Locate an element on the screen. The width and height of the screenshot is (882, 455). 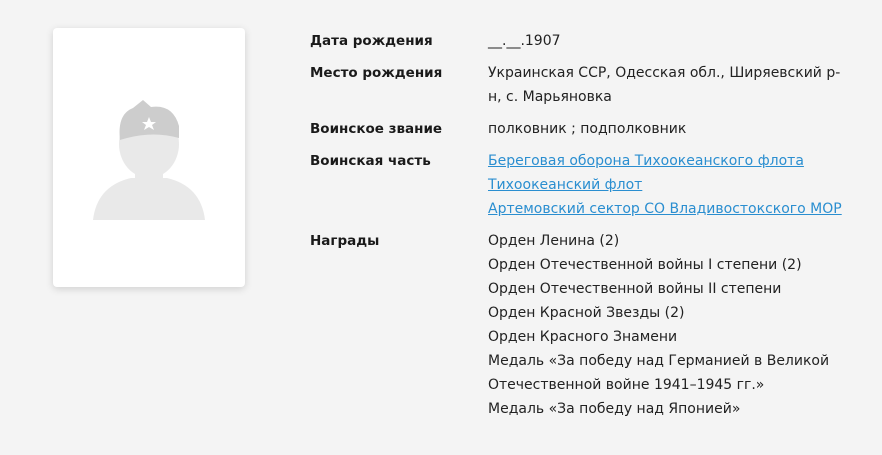
photo-placeholder is located at coordinates (149, 157).